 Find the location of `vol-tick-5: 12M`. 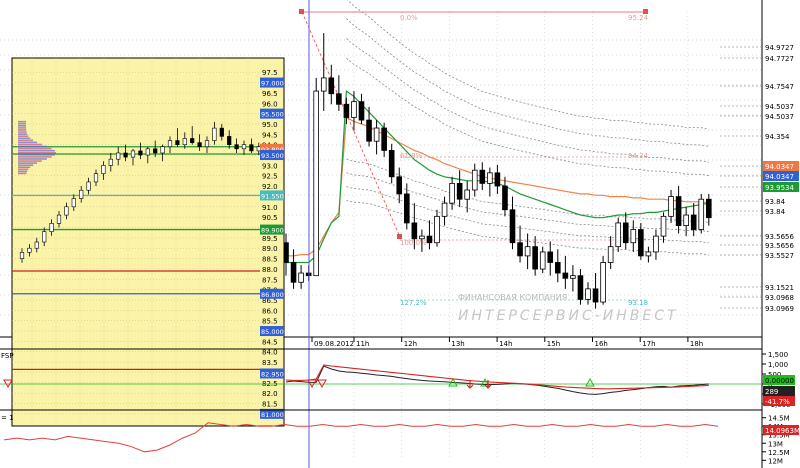

vol-tick-5: 12M is located at coordinates (775, 461).